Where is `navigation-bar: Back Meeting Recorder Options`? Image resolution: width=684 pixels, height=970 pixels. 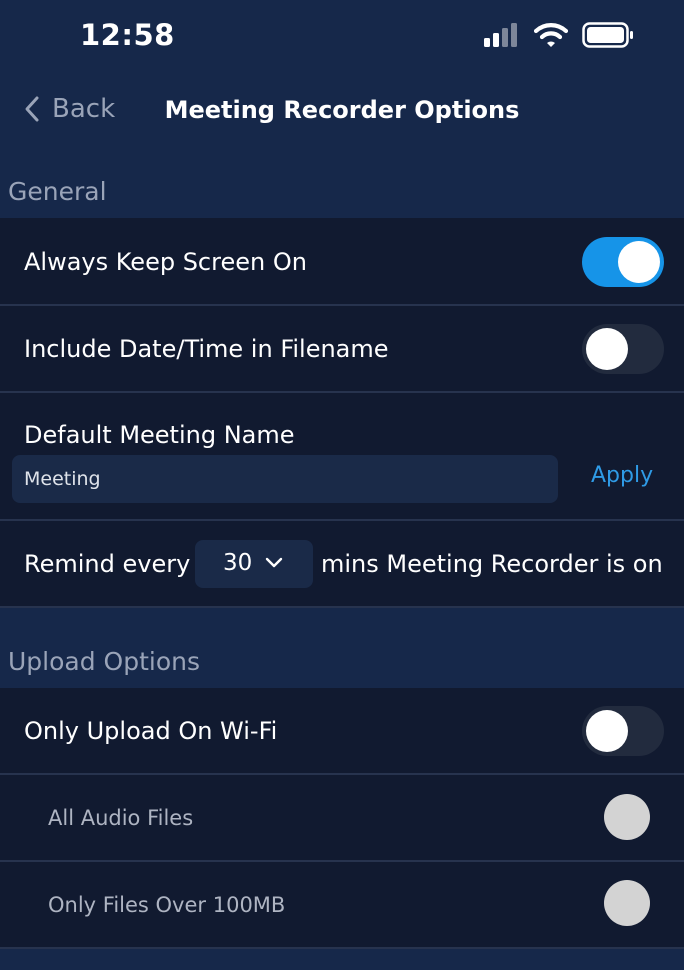
navigation-bar: Back Meeting Recorder Options is located at coordinates (342, 111).